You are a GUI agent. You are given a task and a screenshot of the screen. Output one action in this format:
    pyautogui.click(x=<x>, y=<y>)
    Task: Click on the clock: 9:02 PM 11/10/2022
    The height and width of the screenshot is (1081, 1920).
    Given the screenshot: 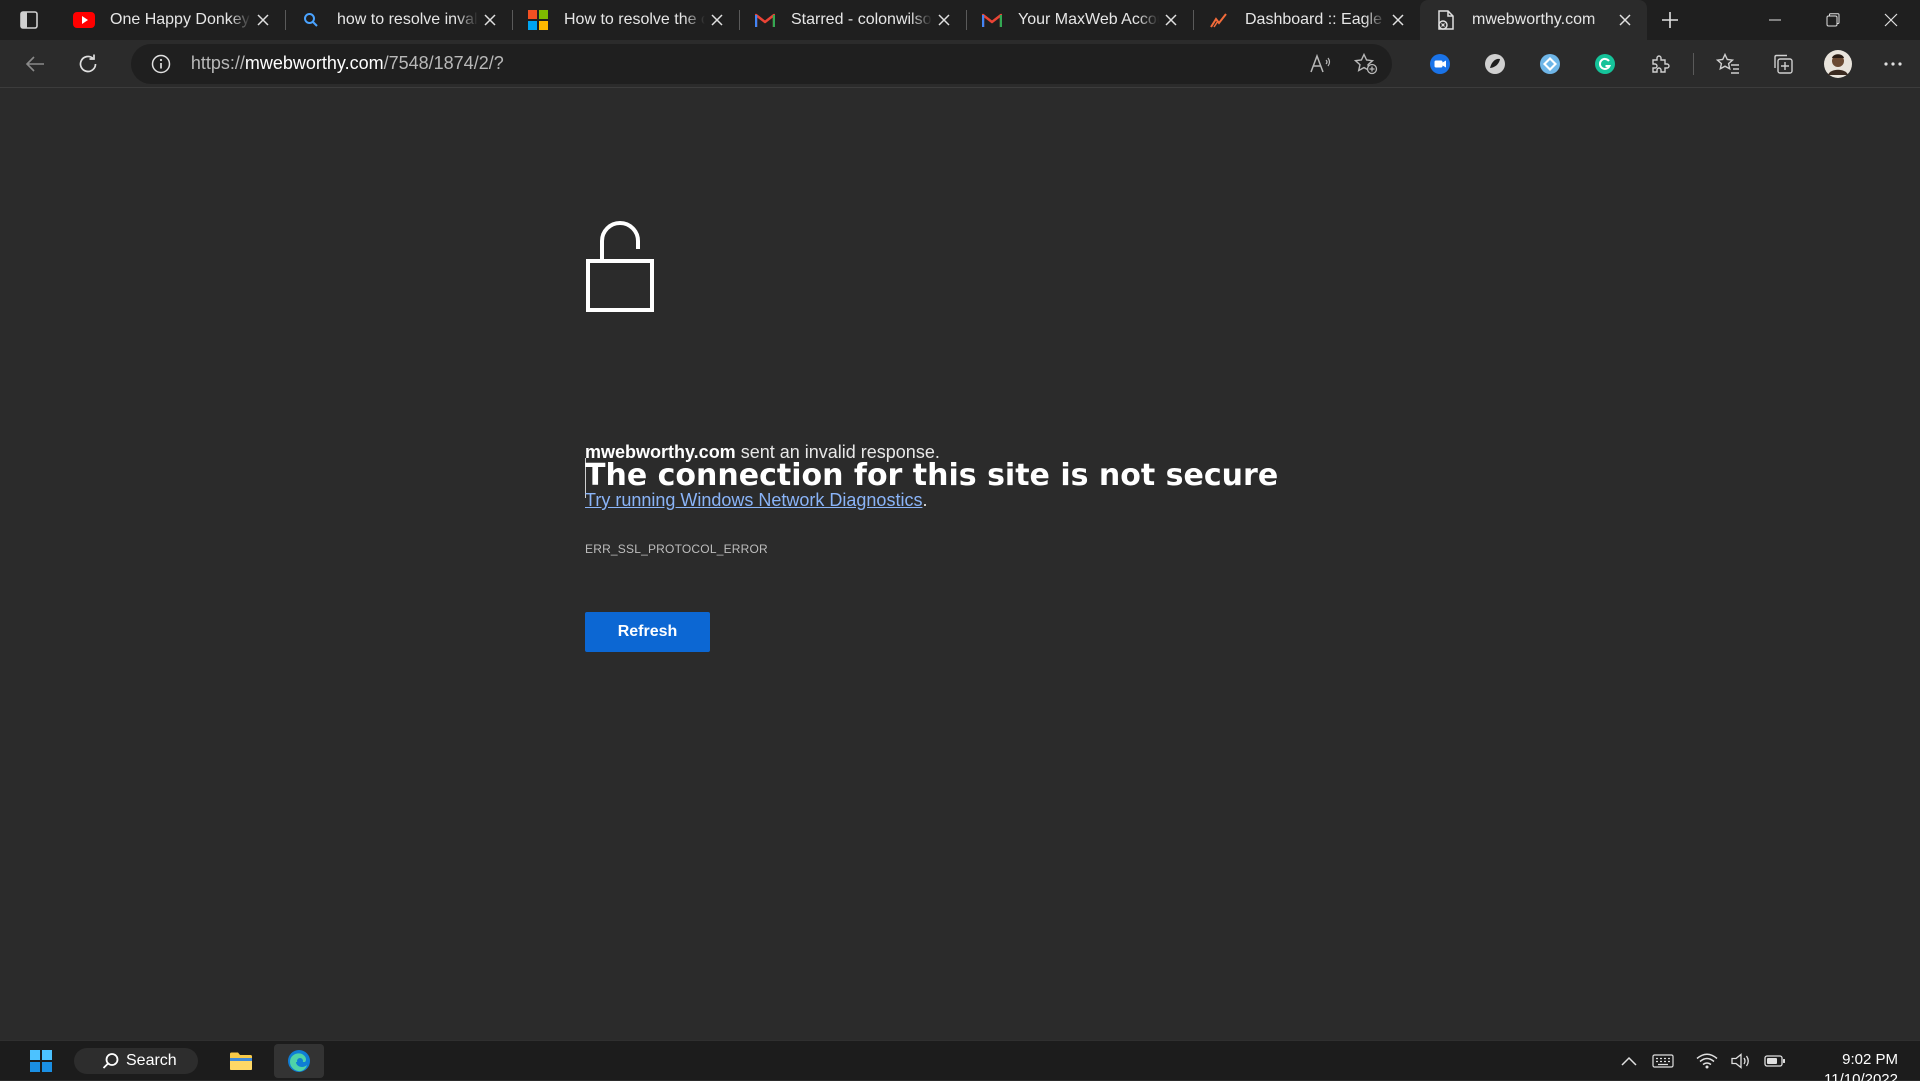 What is the action you would take?
    pyautogui.click(x=1855, y=1061)
    